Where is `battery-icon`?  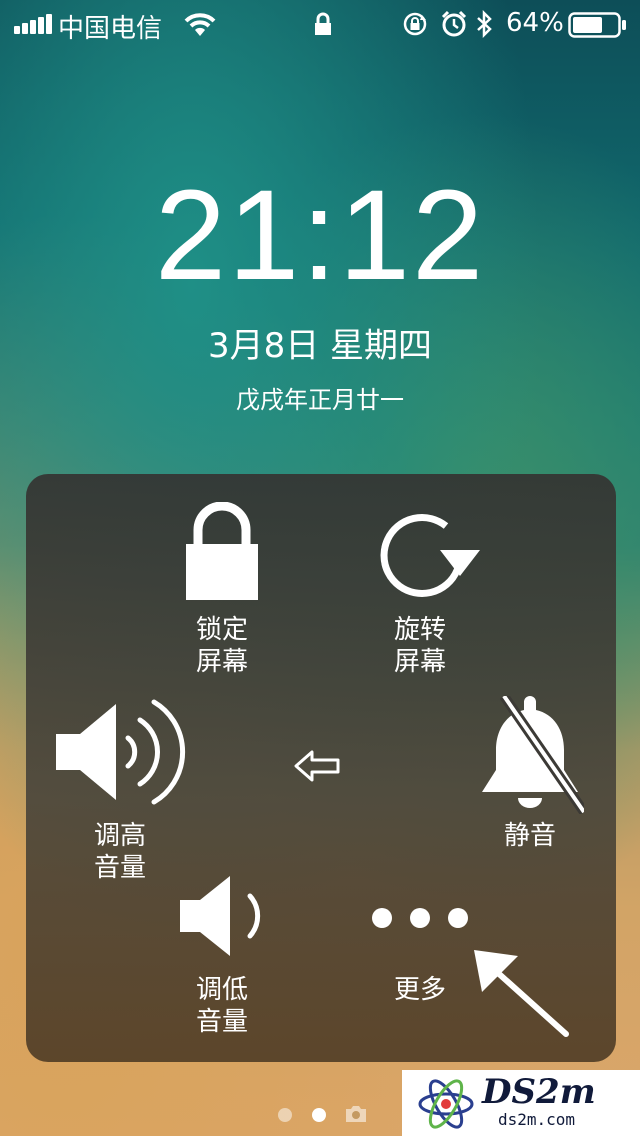
battery-icon is located at coordinates (597, 25).